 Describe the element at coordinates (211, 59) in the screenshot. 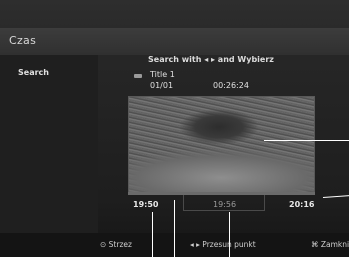

I see `instruction-text: Search with ◂ ▸ and Wybierz` at that location.